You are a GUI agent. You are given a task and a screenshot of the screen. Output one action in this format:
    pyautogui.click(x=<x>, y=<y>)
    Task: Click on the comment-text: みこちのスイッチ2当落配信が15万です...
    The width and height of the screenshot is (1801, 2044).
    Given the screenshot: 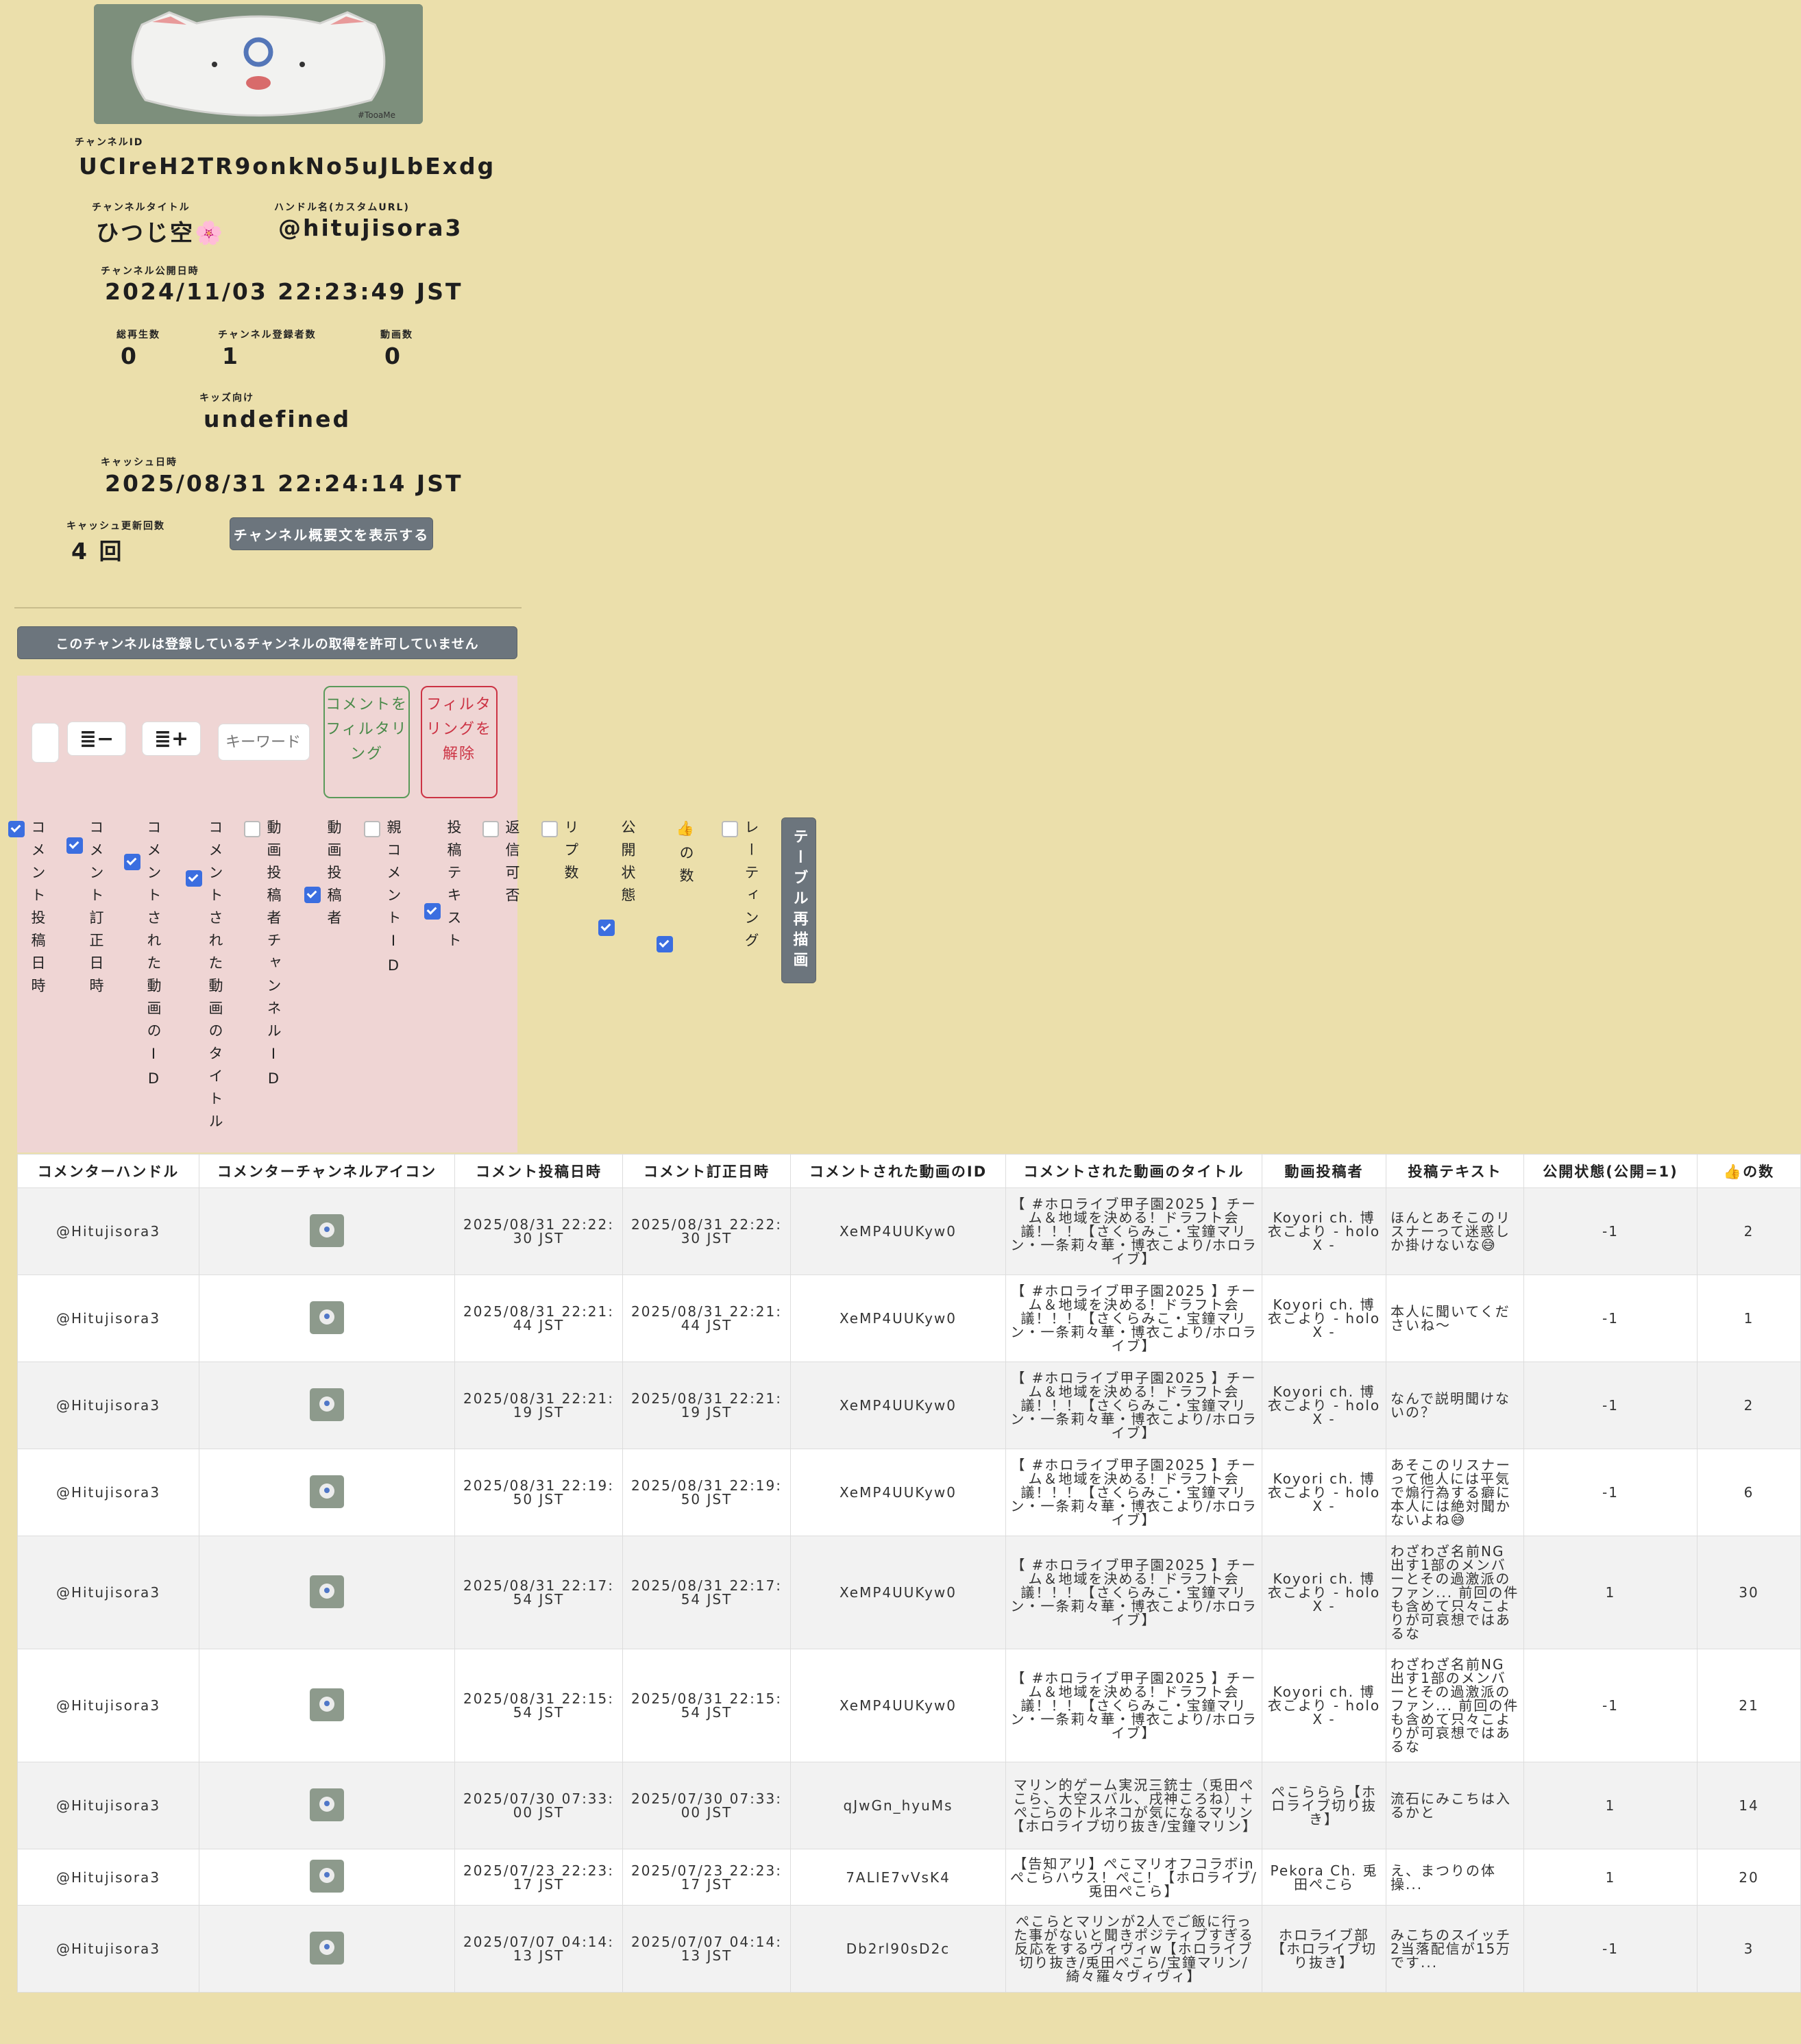 What is the action you would take?
    pyautogui.click(x=1455, y=1949)
    